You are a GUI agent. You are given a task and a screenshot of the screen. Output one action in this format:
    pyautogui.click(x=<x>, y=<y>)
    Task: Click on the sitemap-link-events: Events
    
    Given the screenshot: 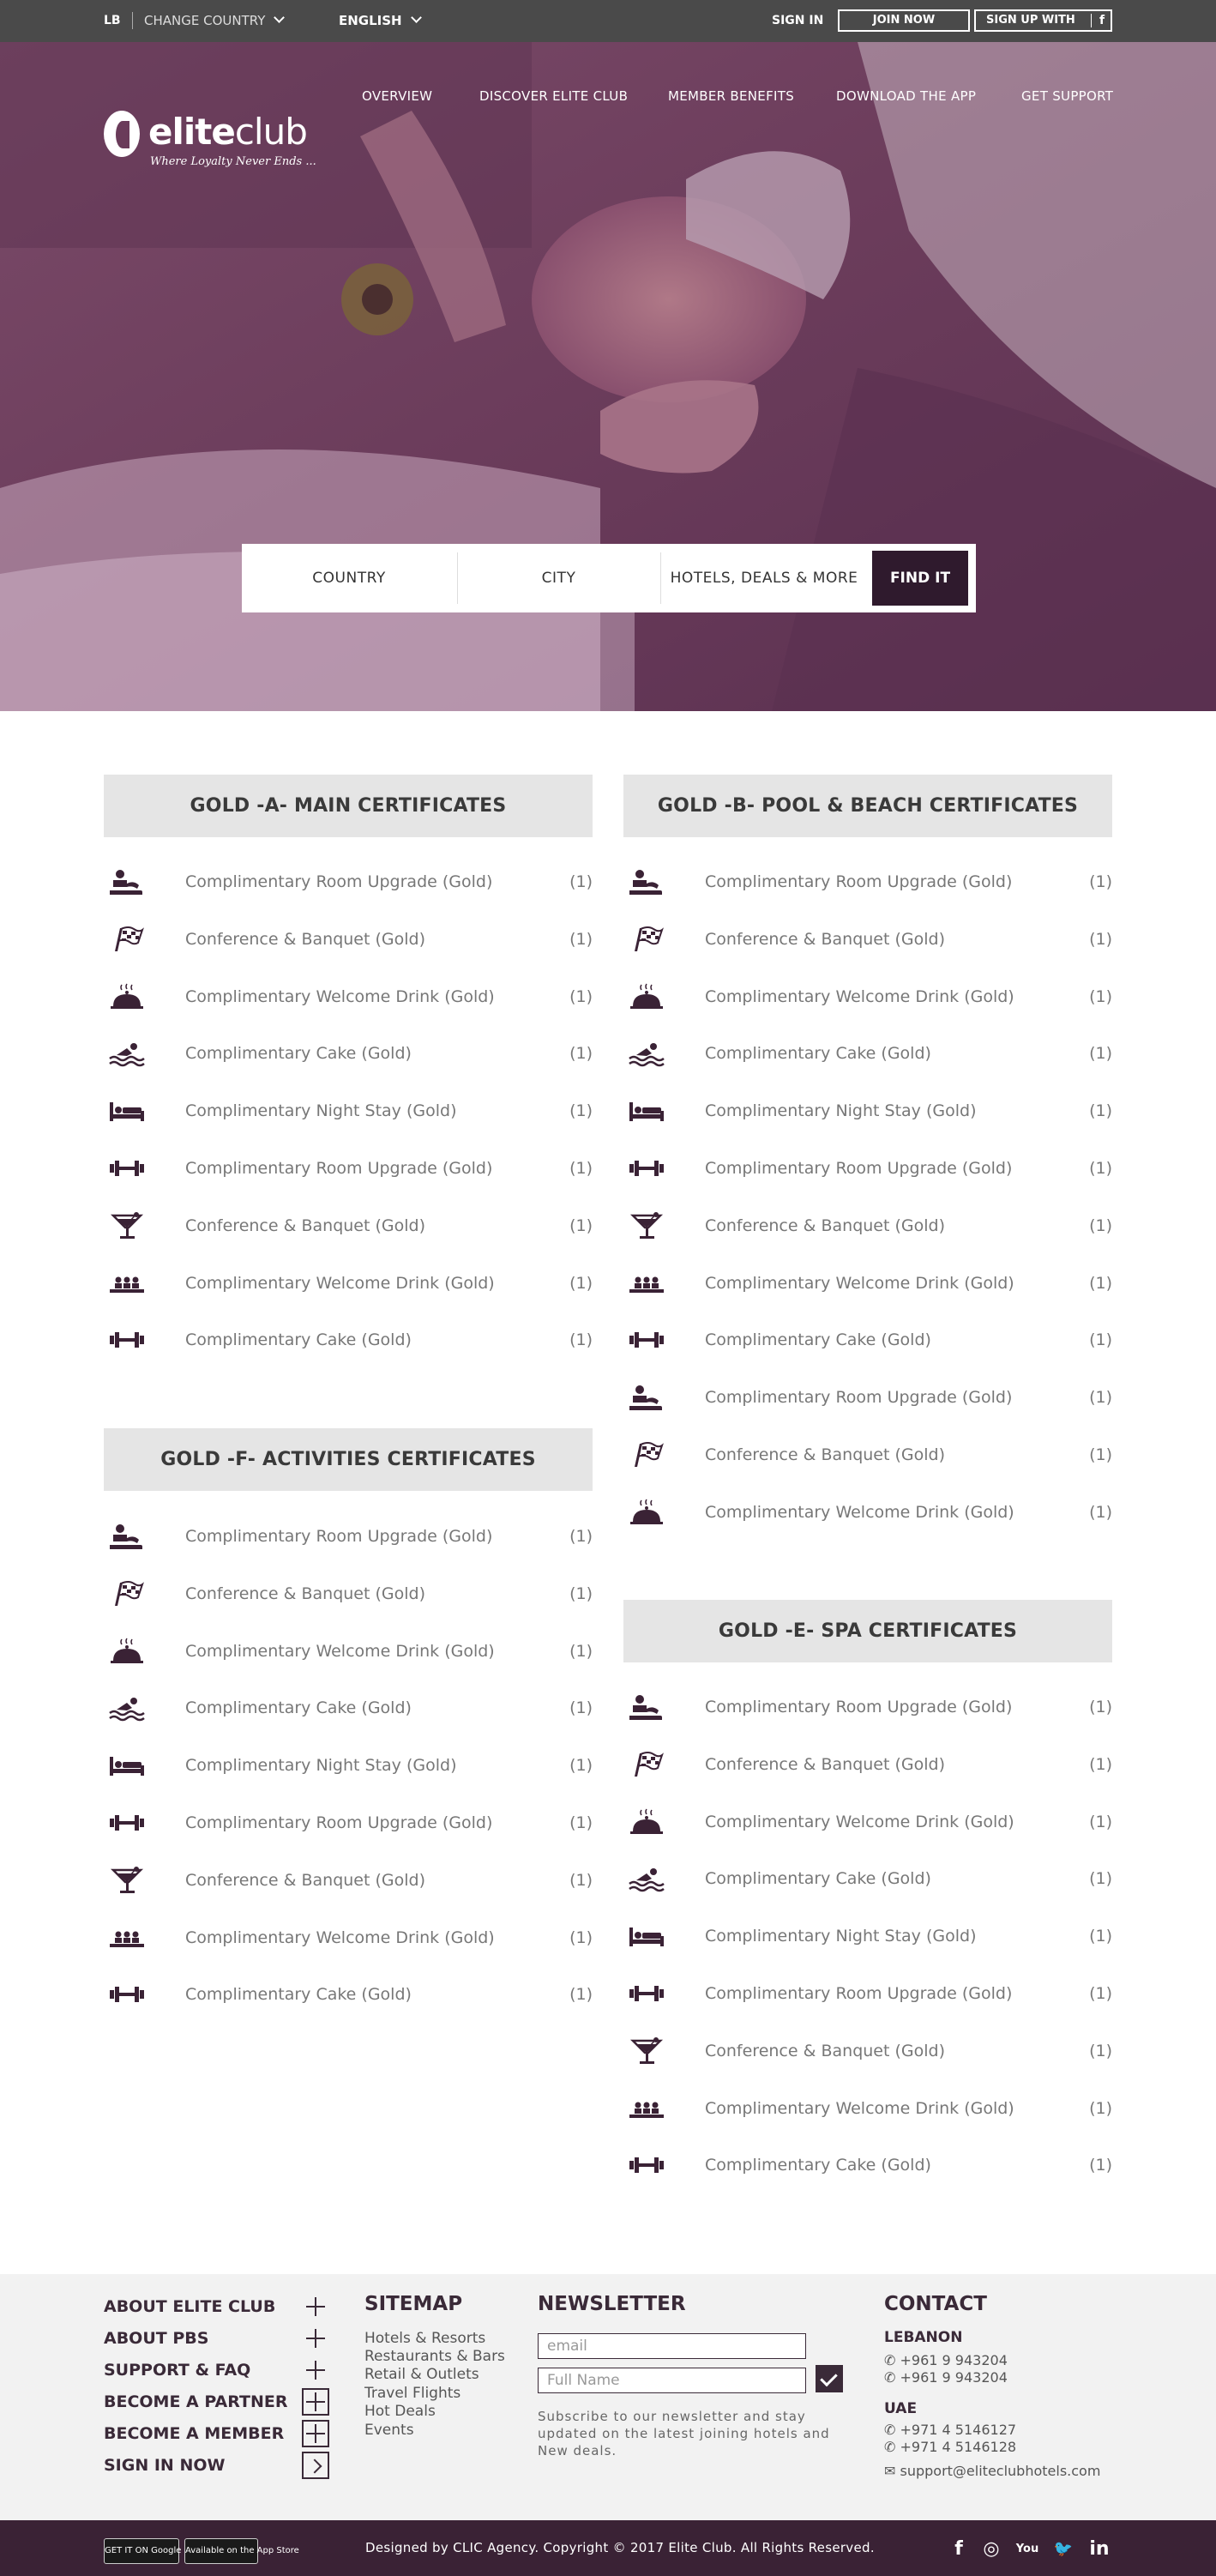 What is the action you would take?
    pyautogui.click(x=389, y=2430)
    